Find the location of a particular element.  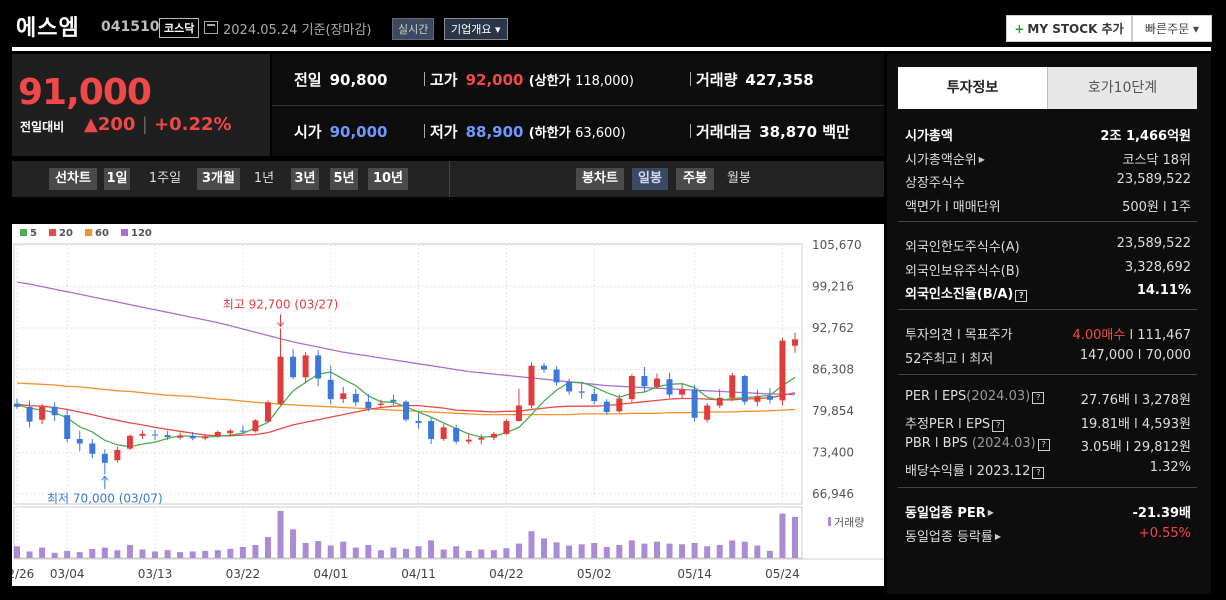

header-divider is located at coordinates (611, 49).